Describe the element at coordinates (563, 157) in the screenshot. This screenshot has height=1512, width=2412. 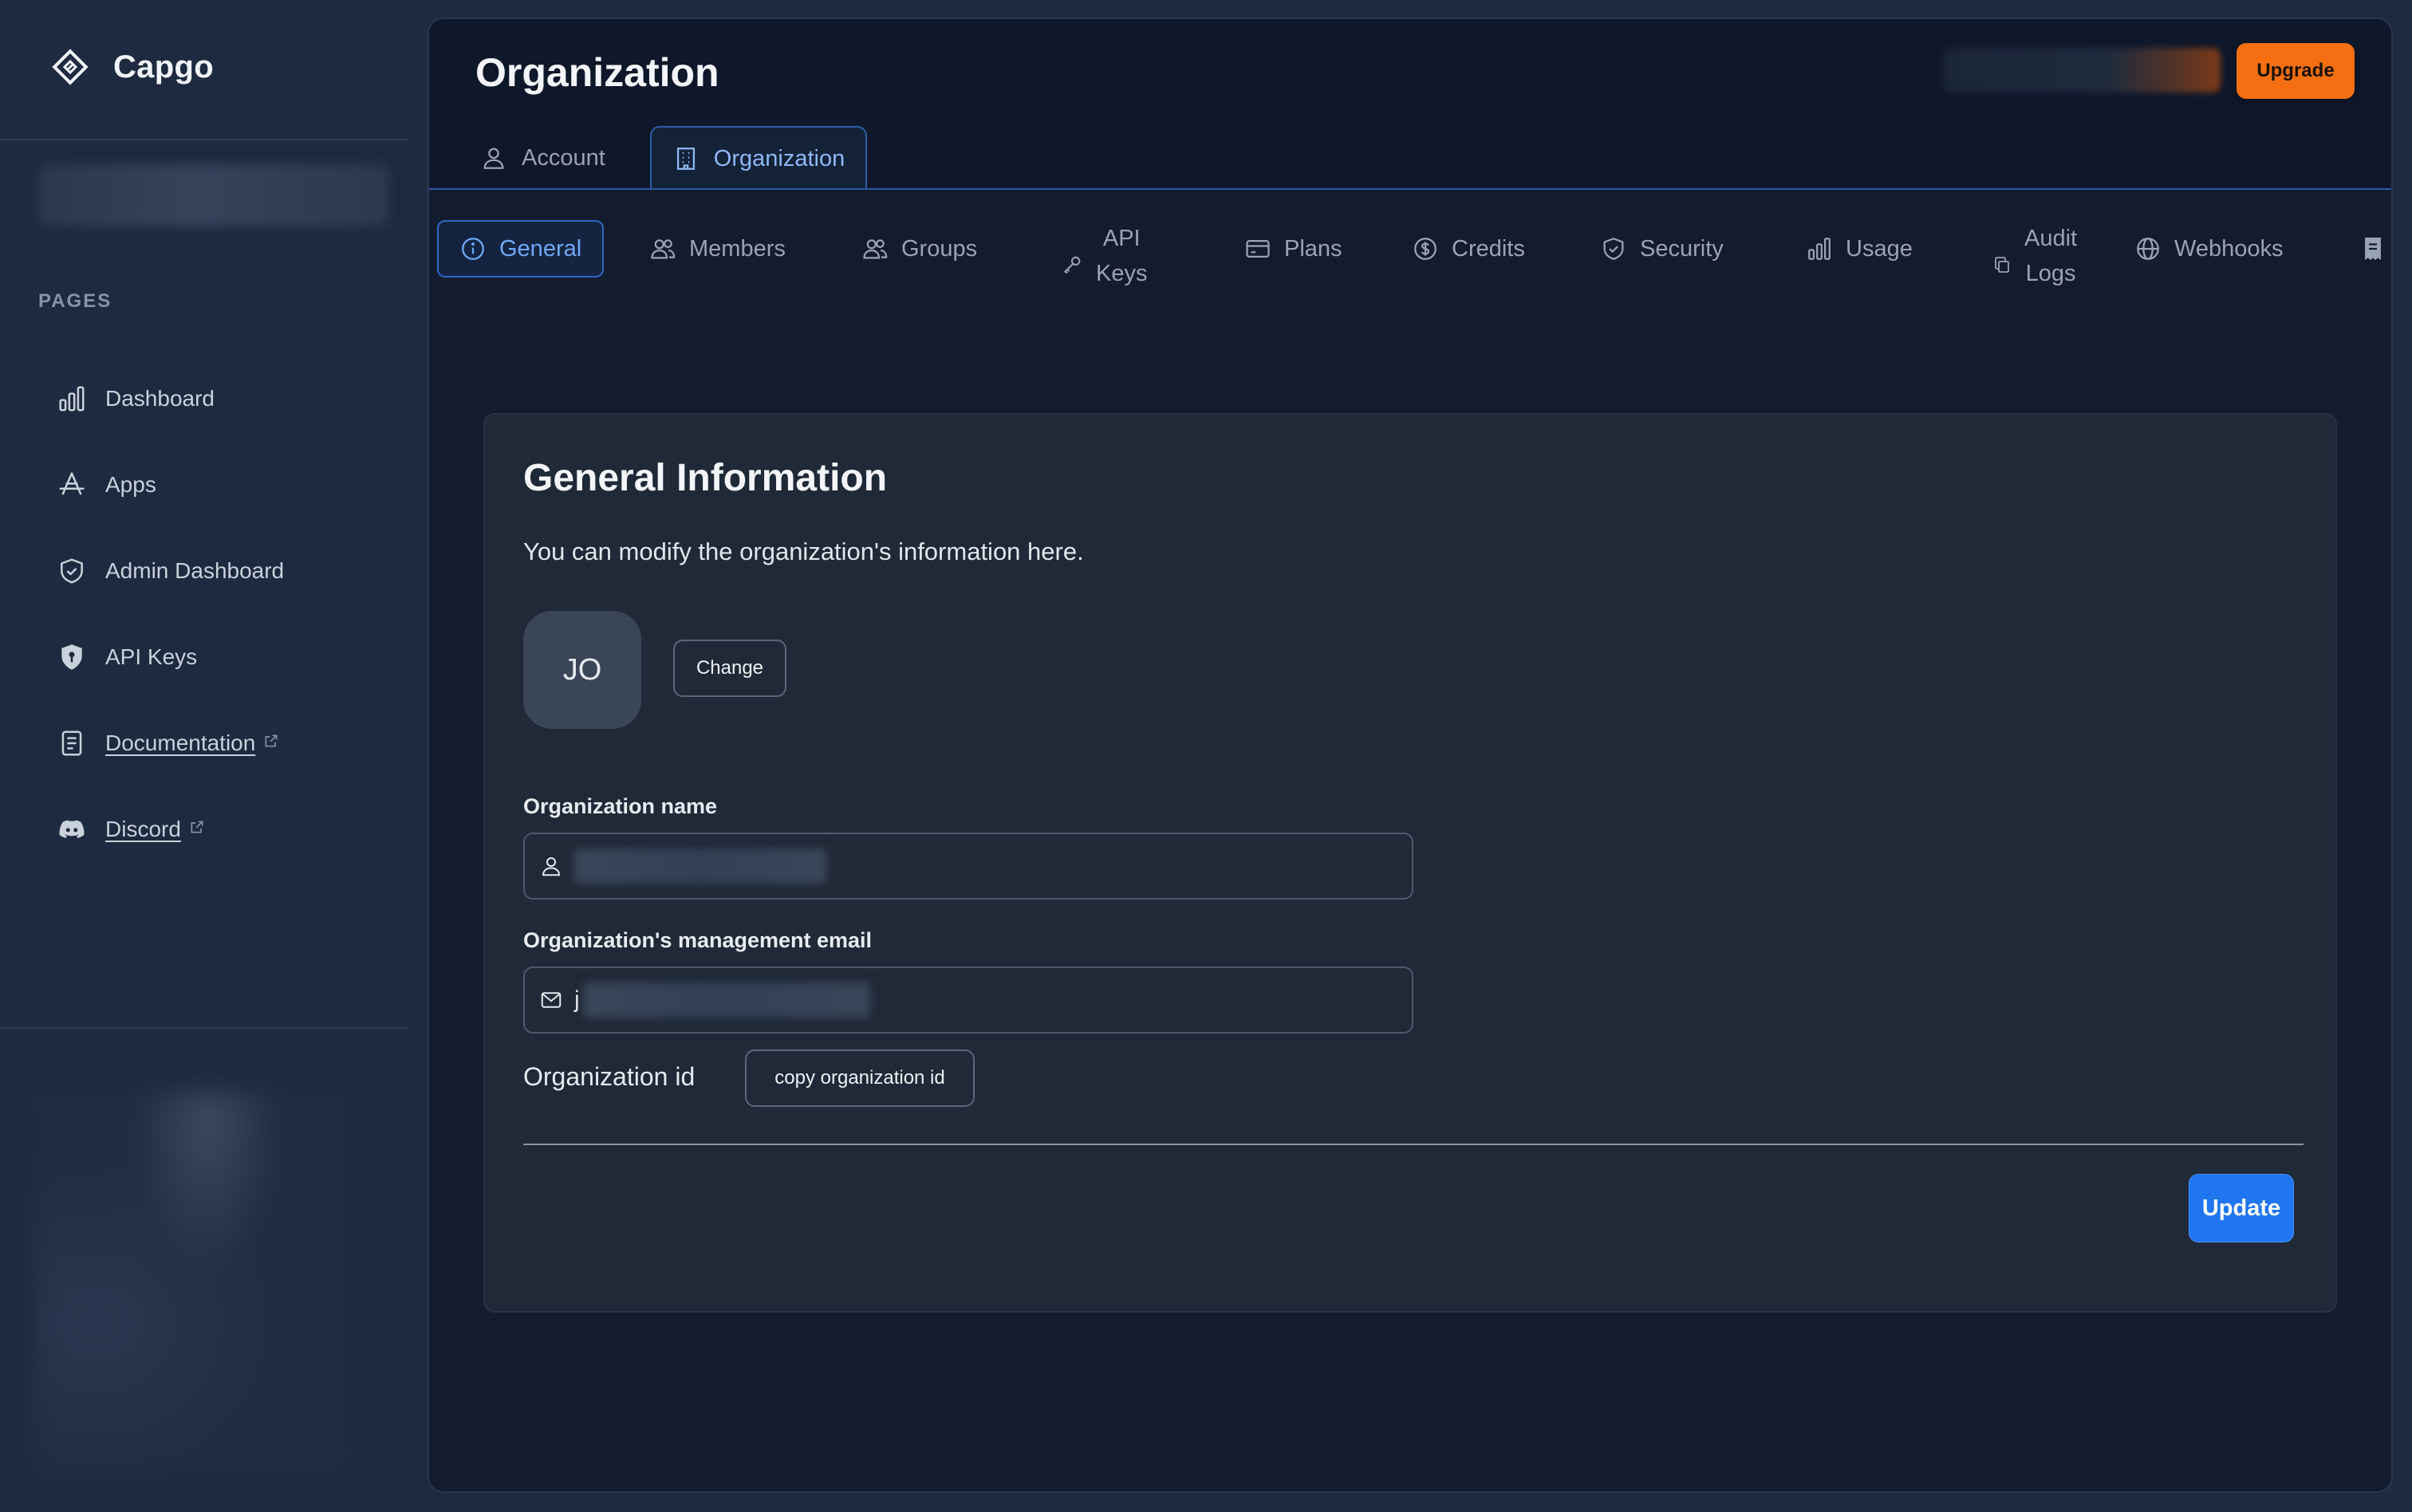
I see `tab-label: Account` at that location.